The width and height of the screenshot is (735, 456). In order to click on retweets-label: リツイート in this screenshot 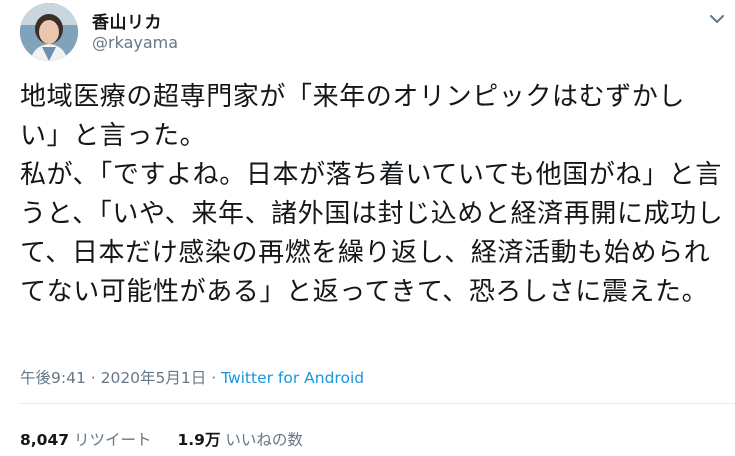, I will do `click(112, 440)`.